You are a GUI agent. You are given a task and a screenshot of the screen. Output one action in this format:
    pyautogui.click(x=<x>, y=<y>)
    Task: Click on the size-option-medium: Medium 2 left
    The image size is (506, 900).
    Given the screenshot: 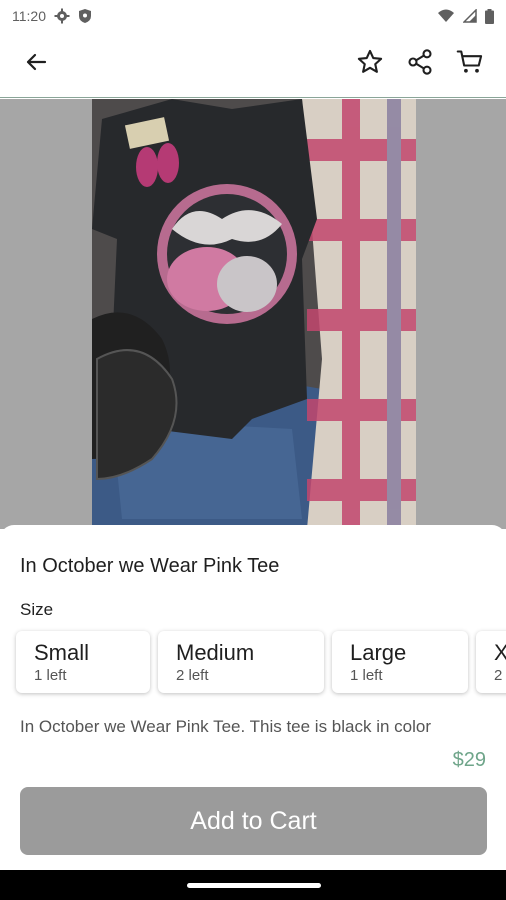 What is the action you would take?
    pyautogui.click(x=241, y=662)
    